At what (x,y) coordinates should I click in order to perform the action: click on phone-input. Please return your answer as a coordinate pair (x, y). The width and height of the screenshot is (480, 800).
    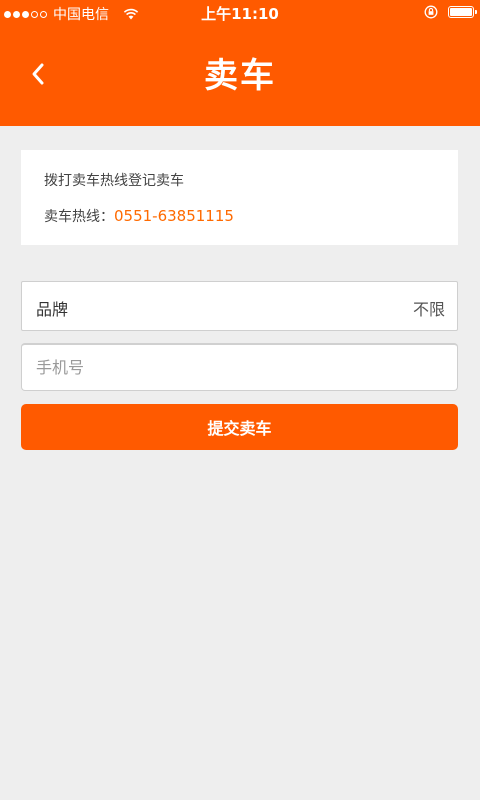
    Looking at the image, I should click on (239, 367).